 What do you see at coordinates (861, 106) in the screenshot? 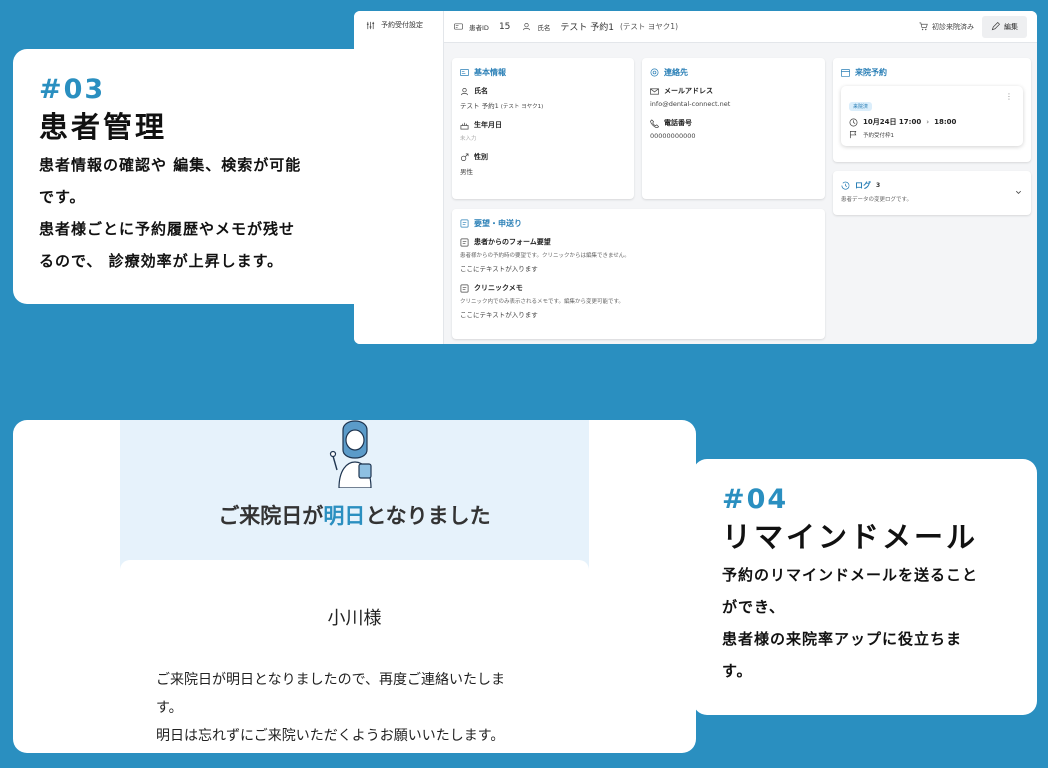
I see `status-badge: 来院済` at bounding box center [861, 106].